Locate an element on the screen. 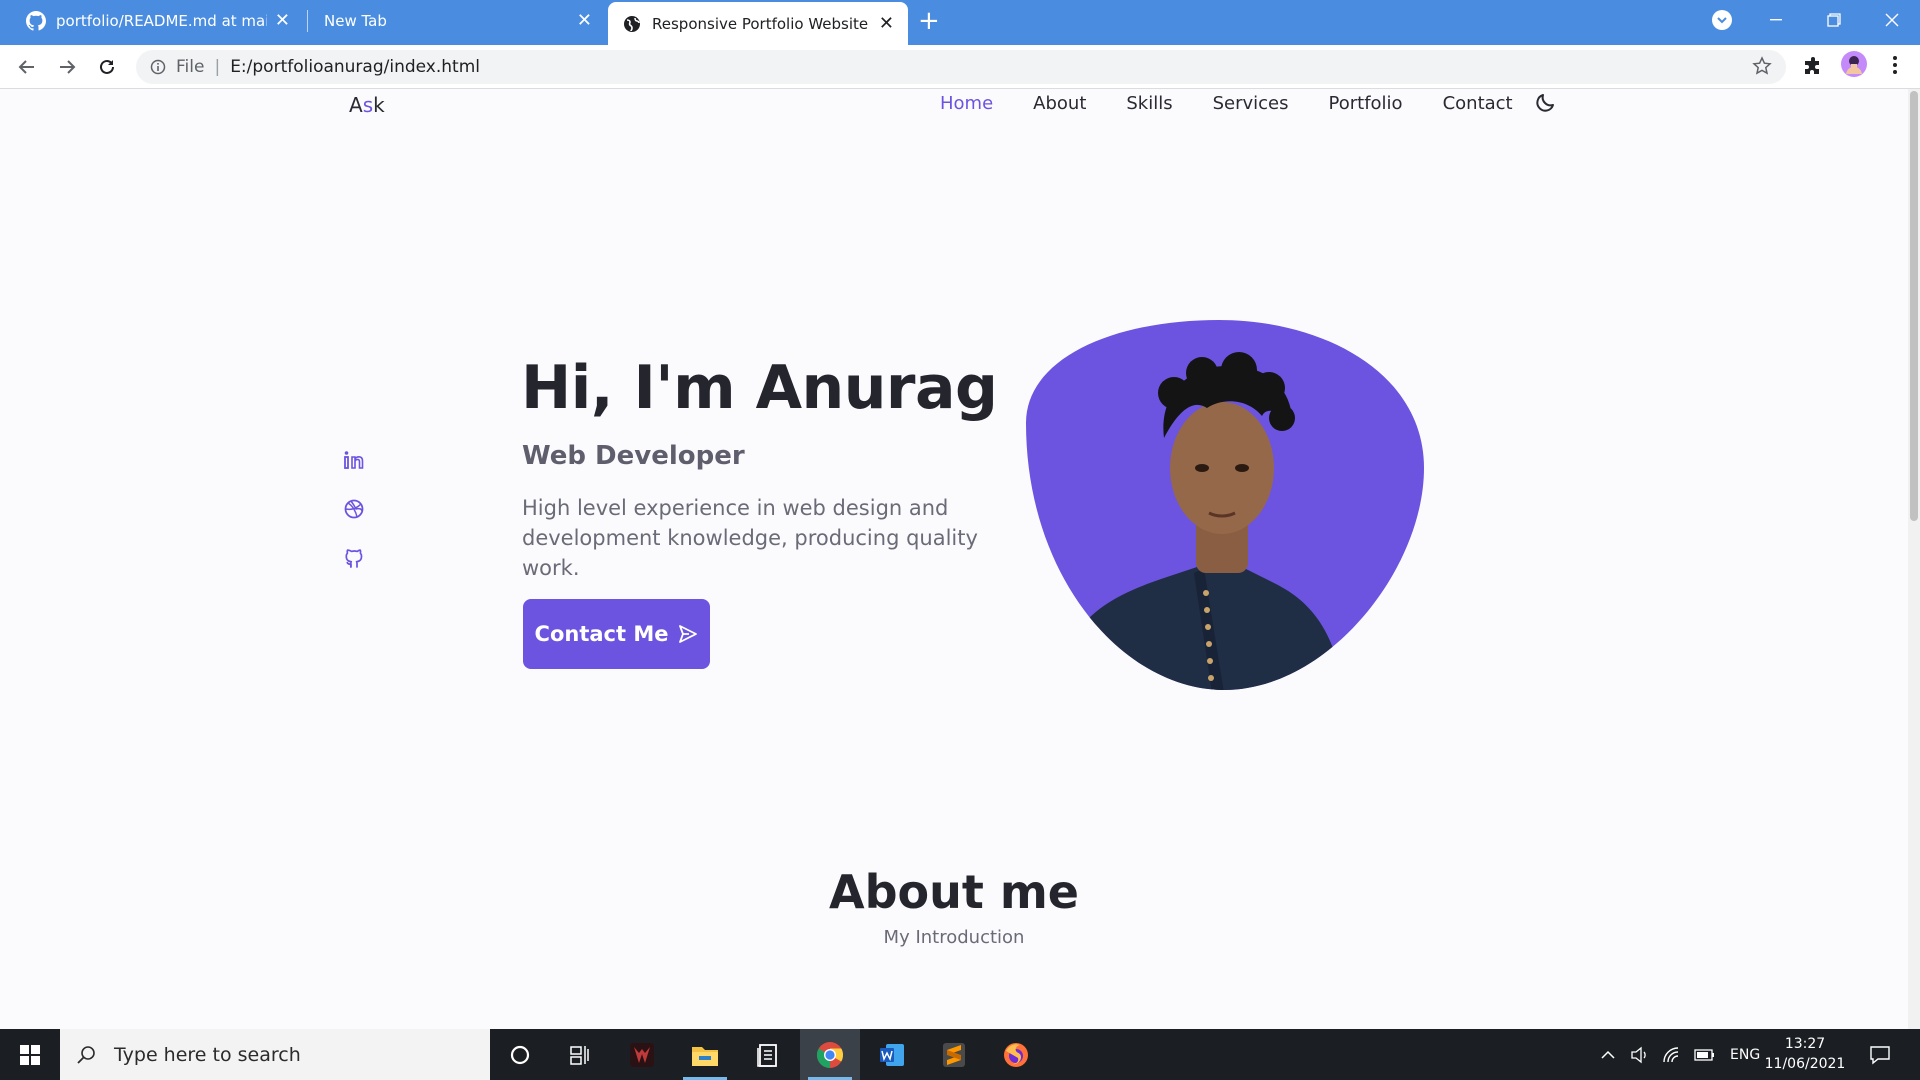 Image resolution: width=1920 pixels, height=1080 pixels. start-button is located at coordinates (30, 1054).